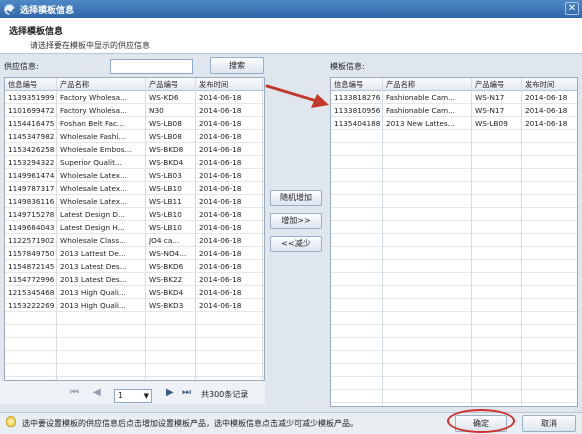 The image size is (582, 434). Describe the element at coordinates (74, 392) in the screenshot. I see `first-page-icon: ⏮` at that location.